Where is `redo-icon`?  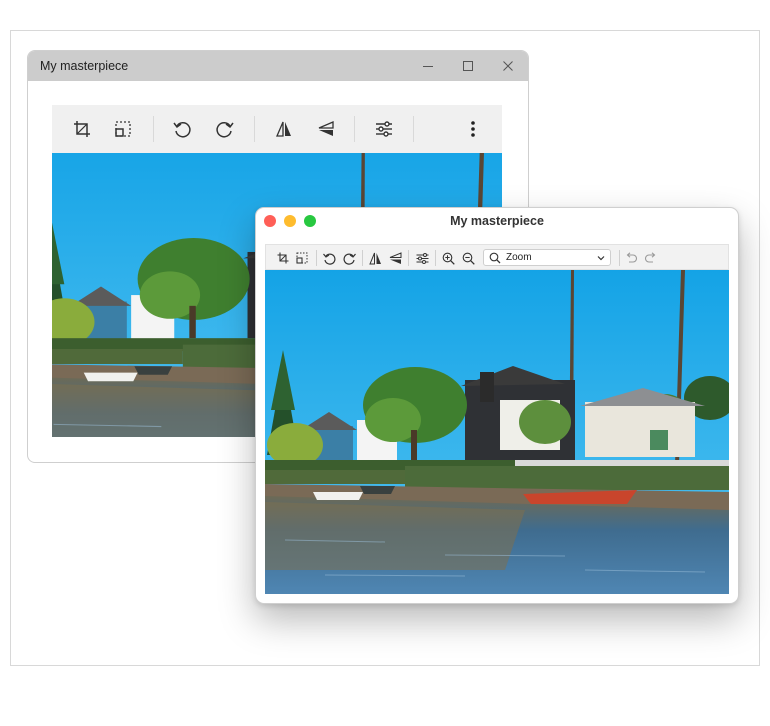 redo-icon is located at coordinates (651, 258).